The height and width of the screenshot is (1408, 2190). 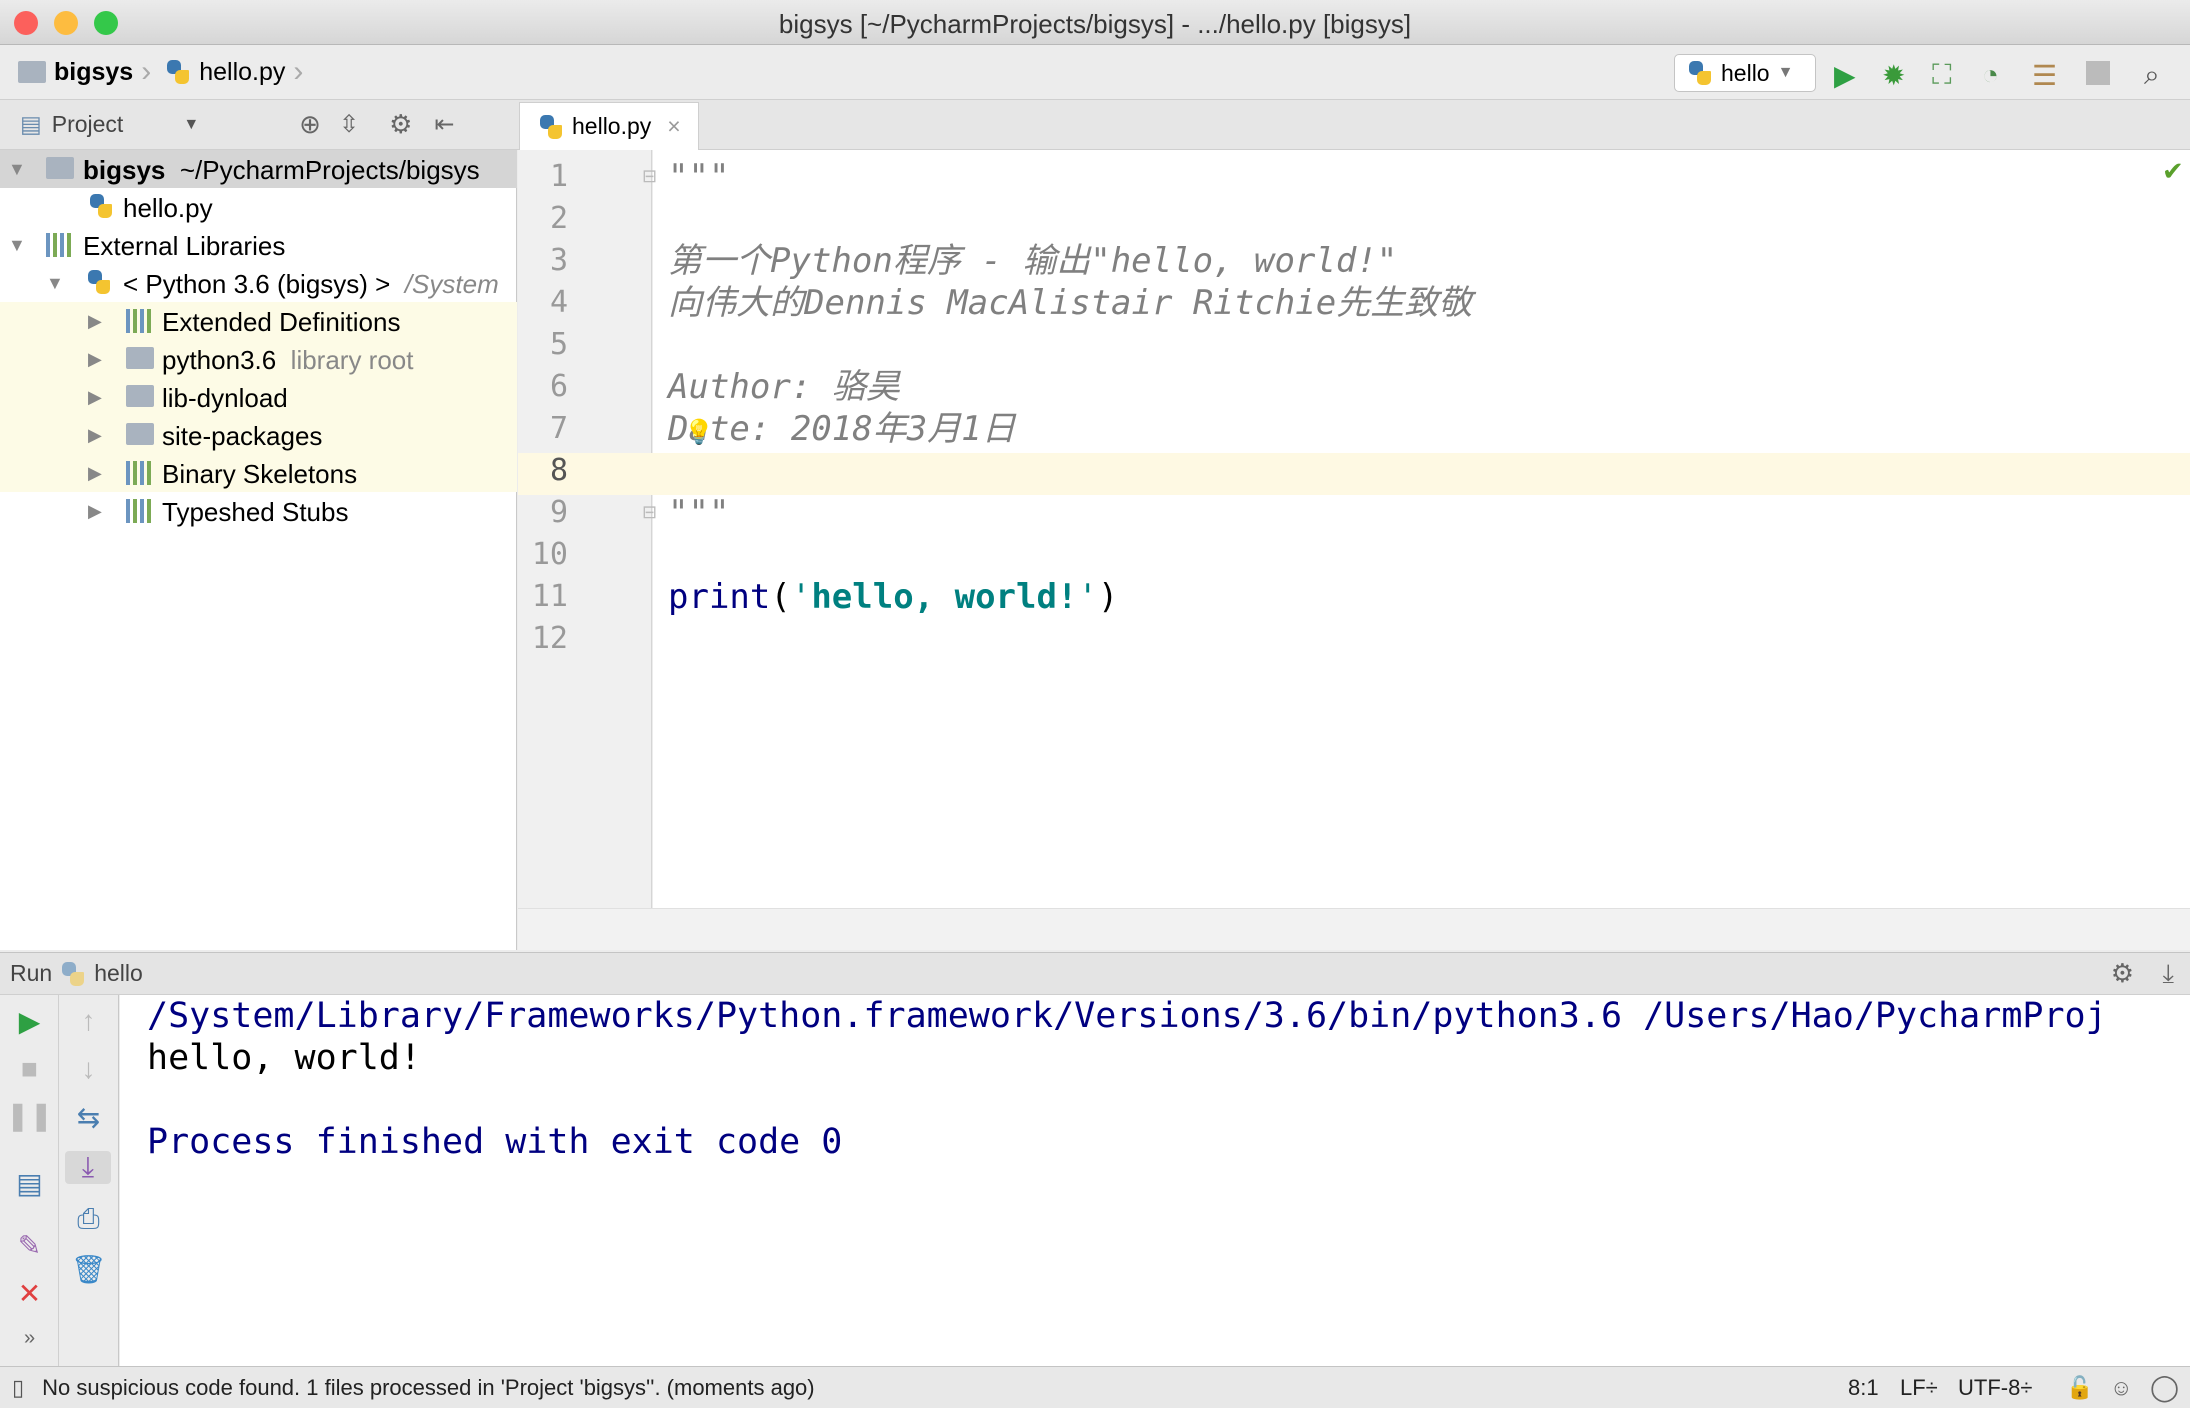 What do you see at coordinates (31, 124) in the screenshot?
I see `project-icon: ▤` at bounding box center [31, 124].